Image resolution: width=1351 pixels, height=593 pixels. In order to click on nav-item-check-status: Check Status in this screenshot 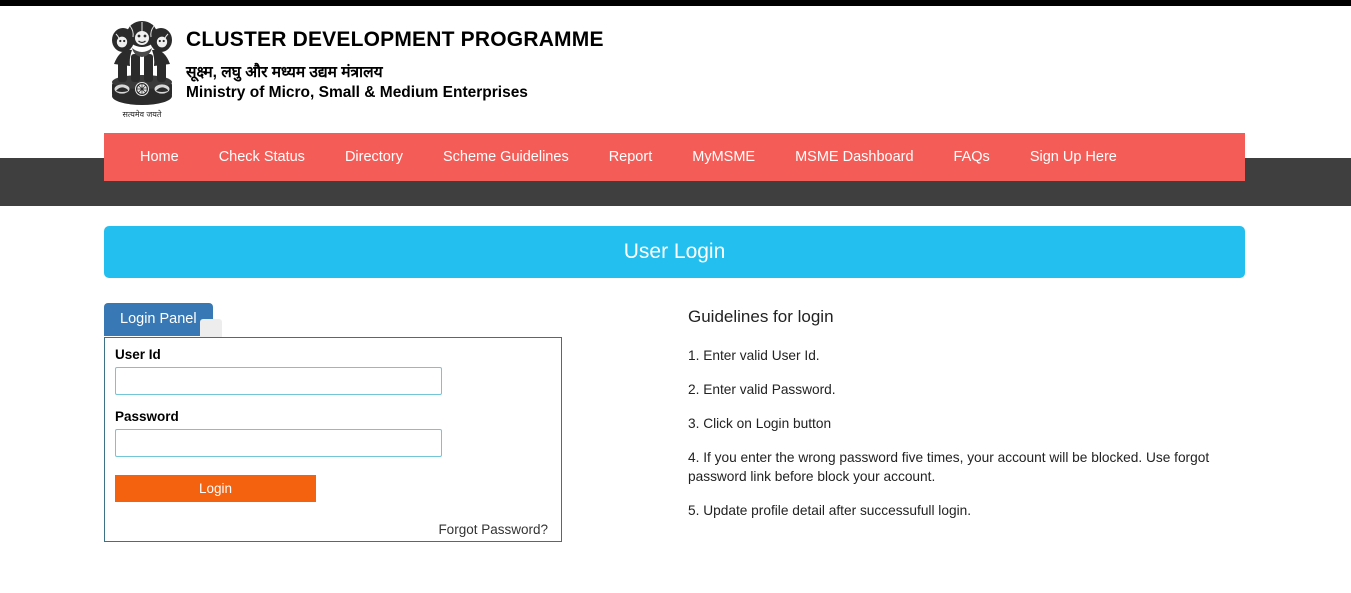, I will do `click(262, 157)`.